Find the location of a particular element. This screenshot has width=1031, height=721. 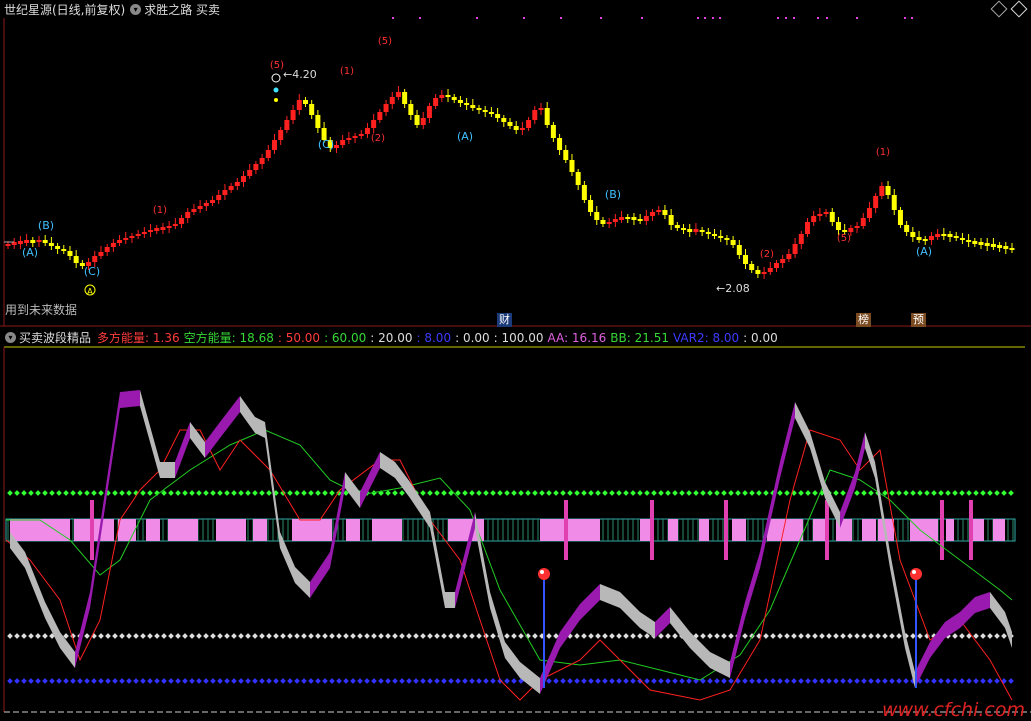

buy-signal-pin-head is located at coordinates (916, 574).